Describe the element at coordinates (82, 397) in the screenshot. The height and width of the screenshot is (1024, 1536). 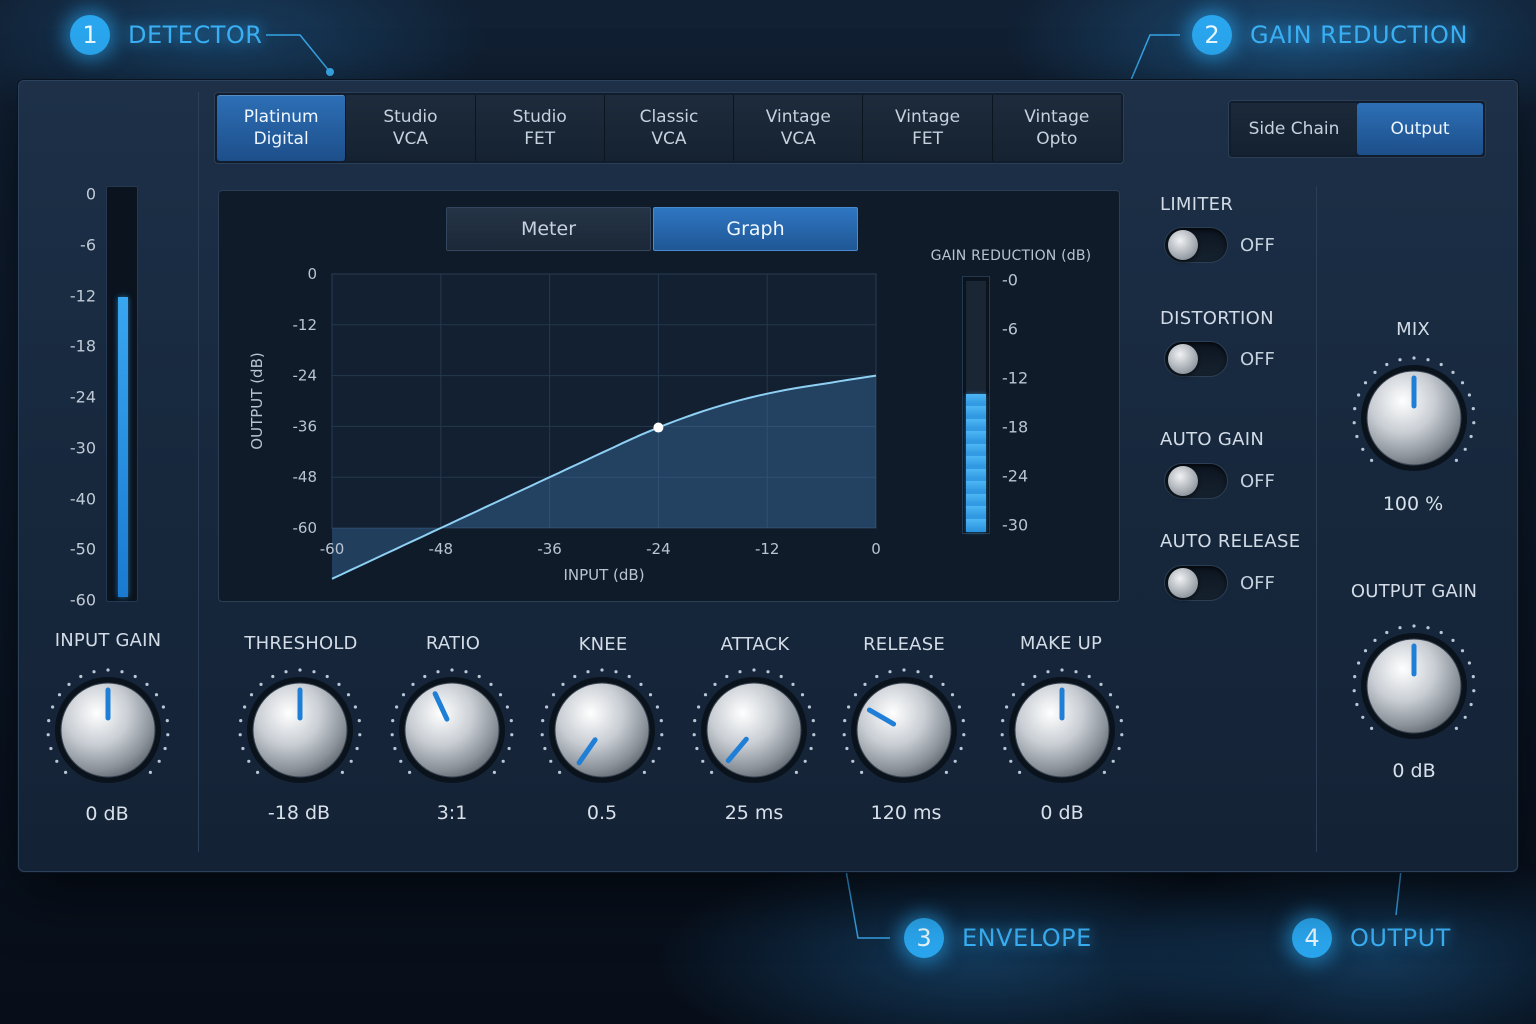
I see `meter-scale-tick: -24` at that location.